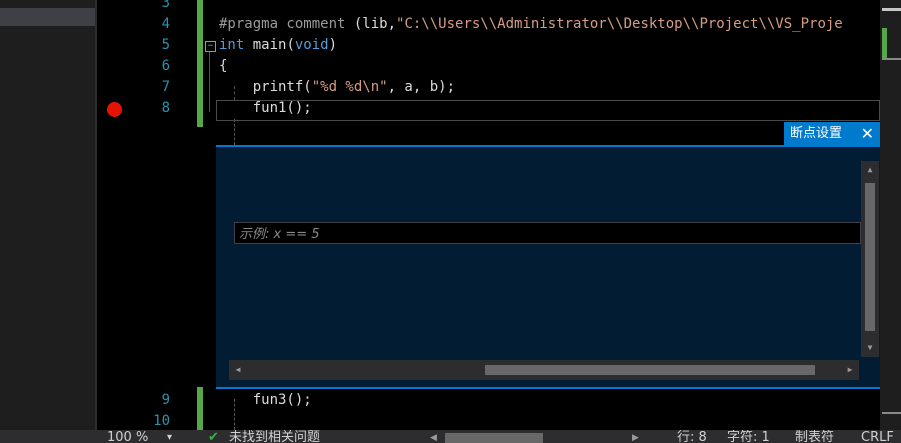  Describe the element at coordinates (169, 436) in the screenshot. I see `zoom-dropdown-icon: ▾` at that location.